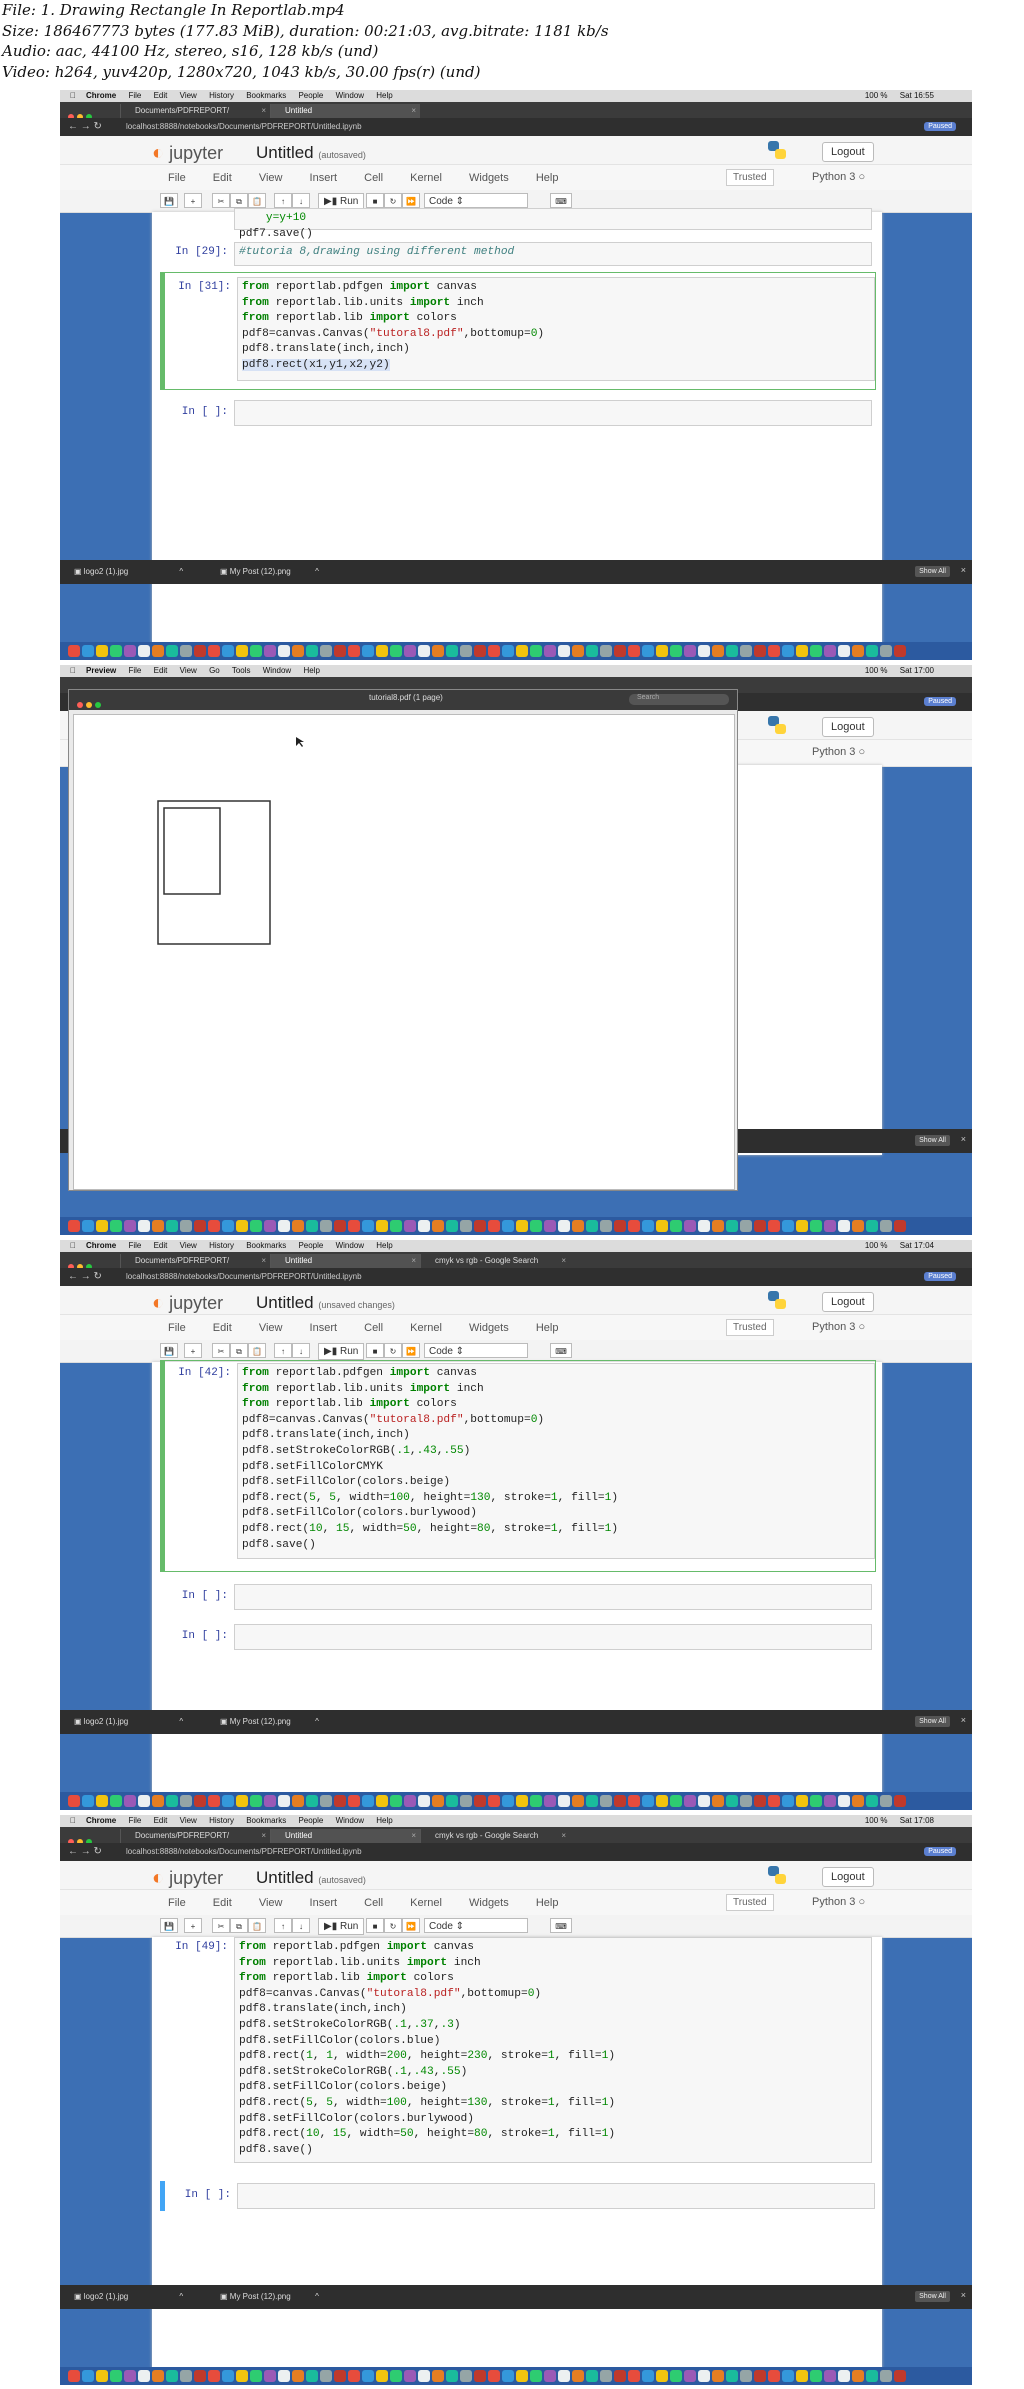  I want to click on jmenu-edit: Edit, so click(222, 1328).